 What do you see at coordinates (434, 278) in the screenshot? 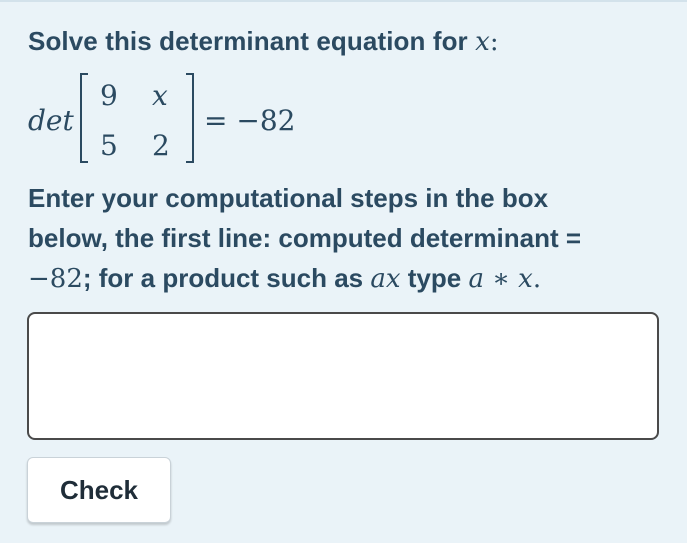
I see `instructions-type-text: type` at bounding box center [434, 278].